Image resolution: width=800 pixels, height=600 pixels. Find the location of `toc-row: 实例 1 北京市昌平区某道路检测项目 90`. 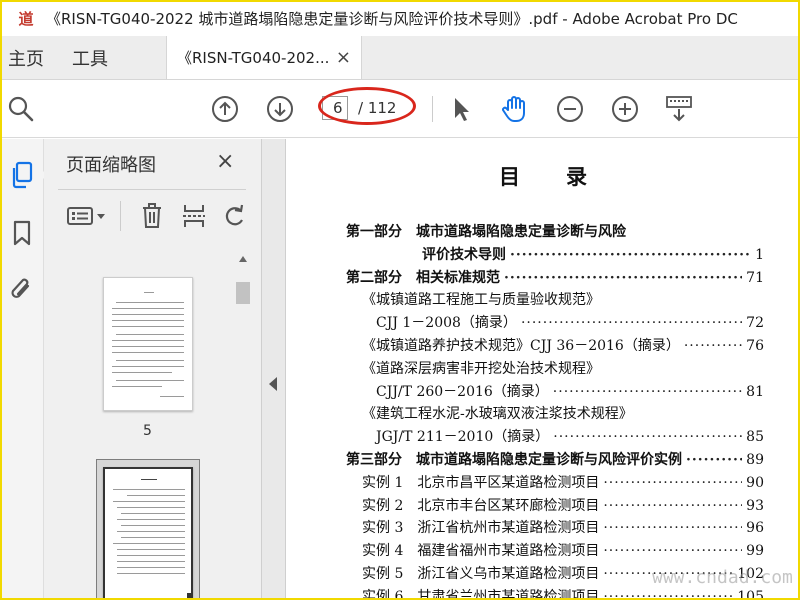

toc-row: 实例 1 北京市昌平区某道路检测项目 90 is located at coordinates (555, 483).